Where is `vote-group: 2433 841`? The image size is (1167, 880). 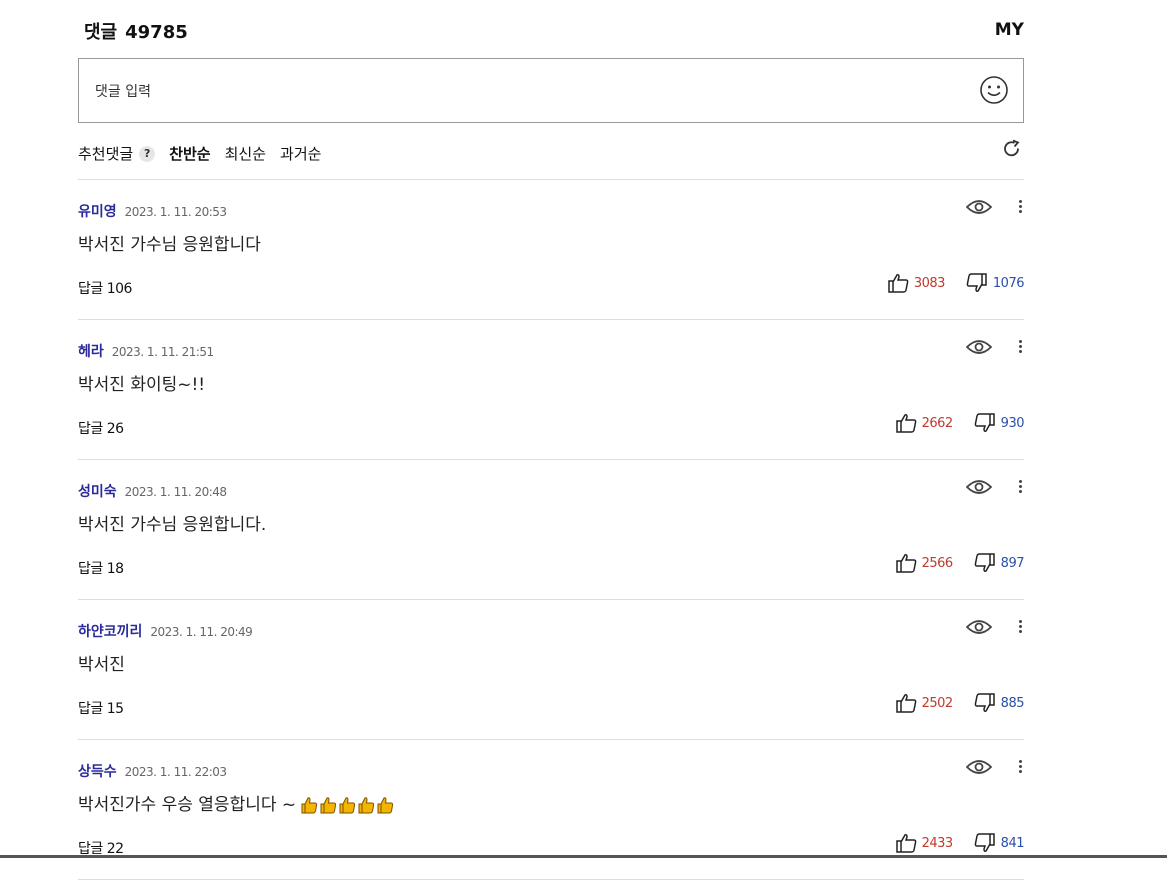
vote-group: 2433 841 is located at coordinates (960, 843).